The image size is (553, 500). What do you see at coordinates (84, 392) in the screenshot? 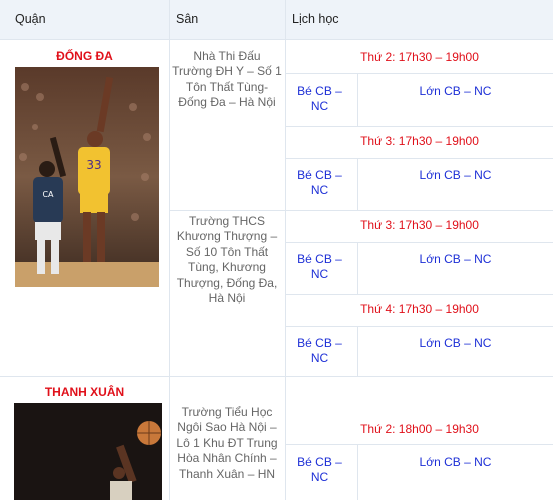
I see `district-name: THANH XUÂN` at bounding box center [84, 392].